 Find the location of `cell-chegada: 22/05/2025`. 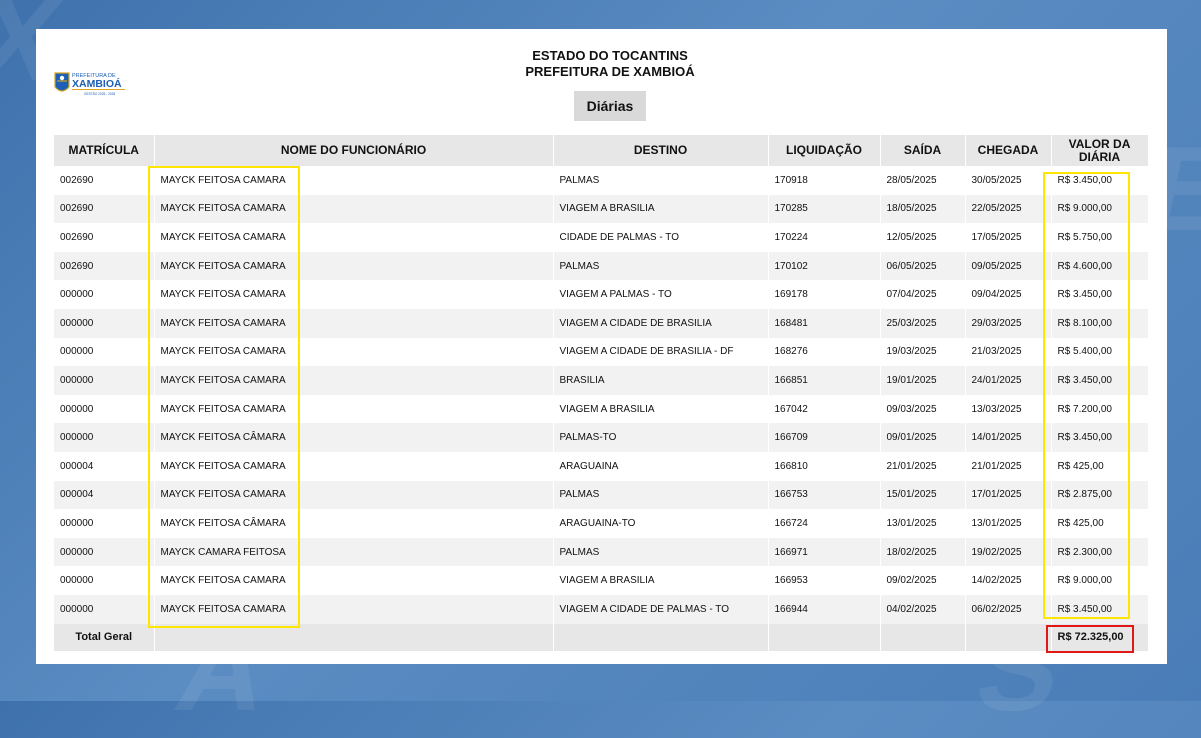

cell-chegada: 22/05/2025 is located at coordinates (1008, 209).